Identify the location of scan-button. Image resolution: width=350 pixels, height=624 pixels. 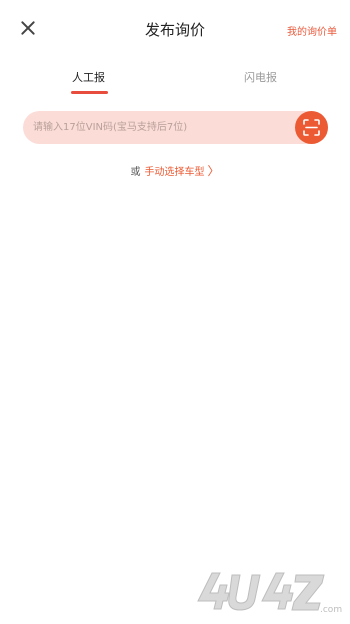
(311, 127).